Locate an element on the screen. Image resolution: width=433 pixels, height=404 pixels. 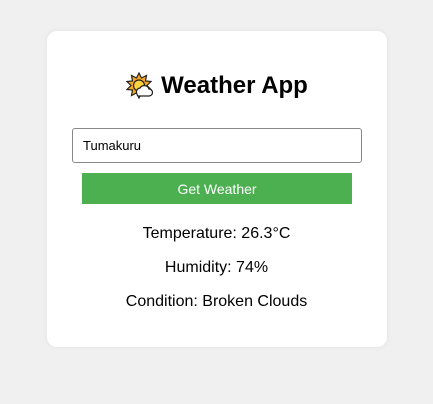
app-title: Weather App is located at coordinates (234, 85).